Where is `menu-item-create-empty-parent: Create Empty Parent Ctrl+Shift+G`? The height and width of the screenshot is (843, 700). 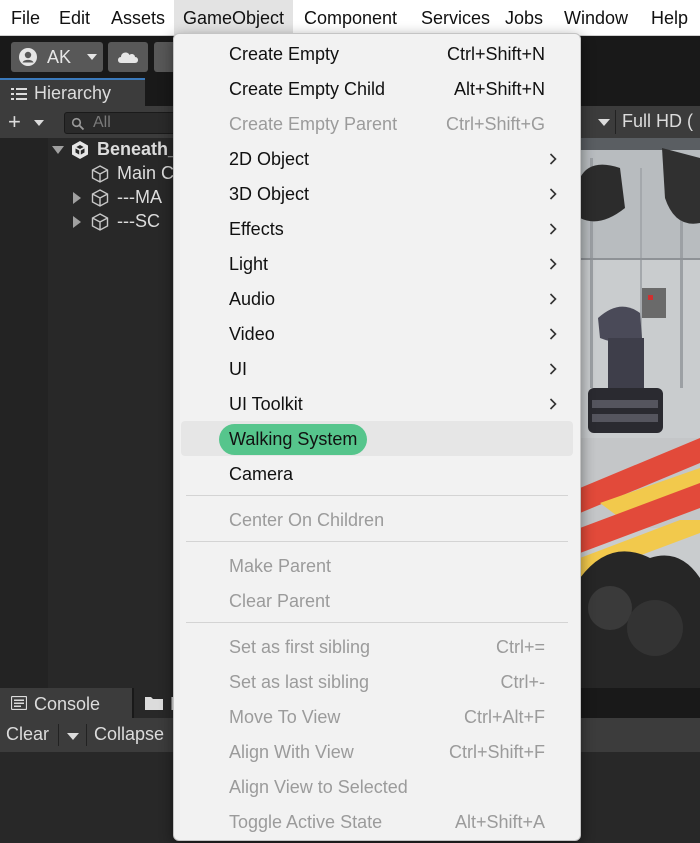
menu-item-create-empty-parent: Create Empty Parent Ctrl+Shift+G is located at coordinates (377, 123).